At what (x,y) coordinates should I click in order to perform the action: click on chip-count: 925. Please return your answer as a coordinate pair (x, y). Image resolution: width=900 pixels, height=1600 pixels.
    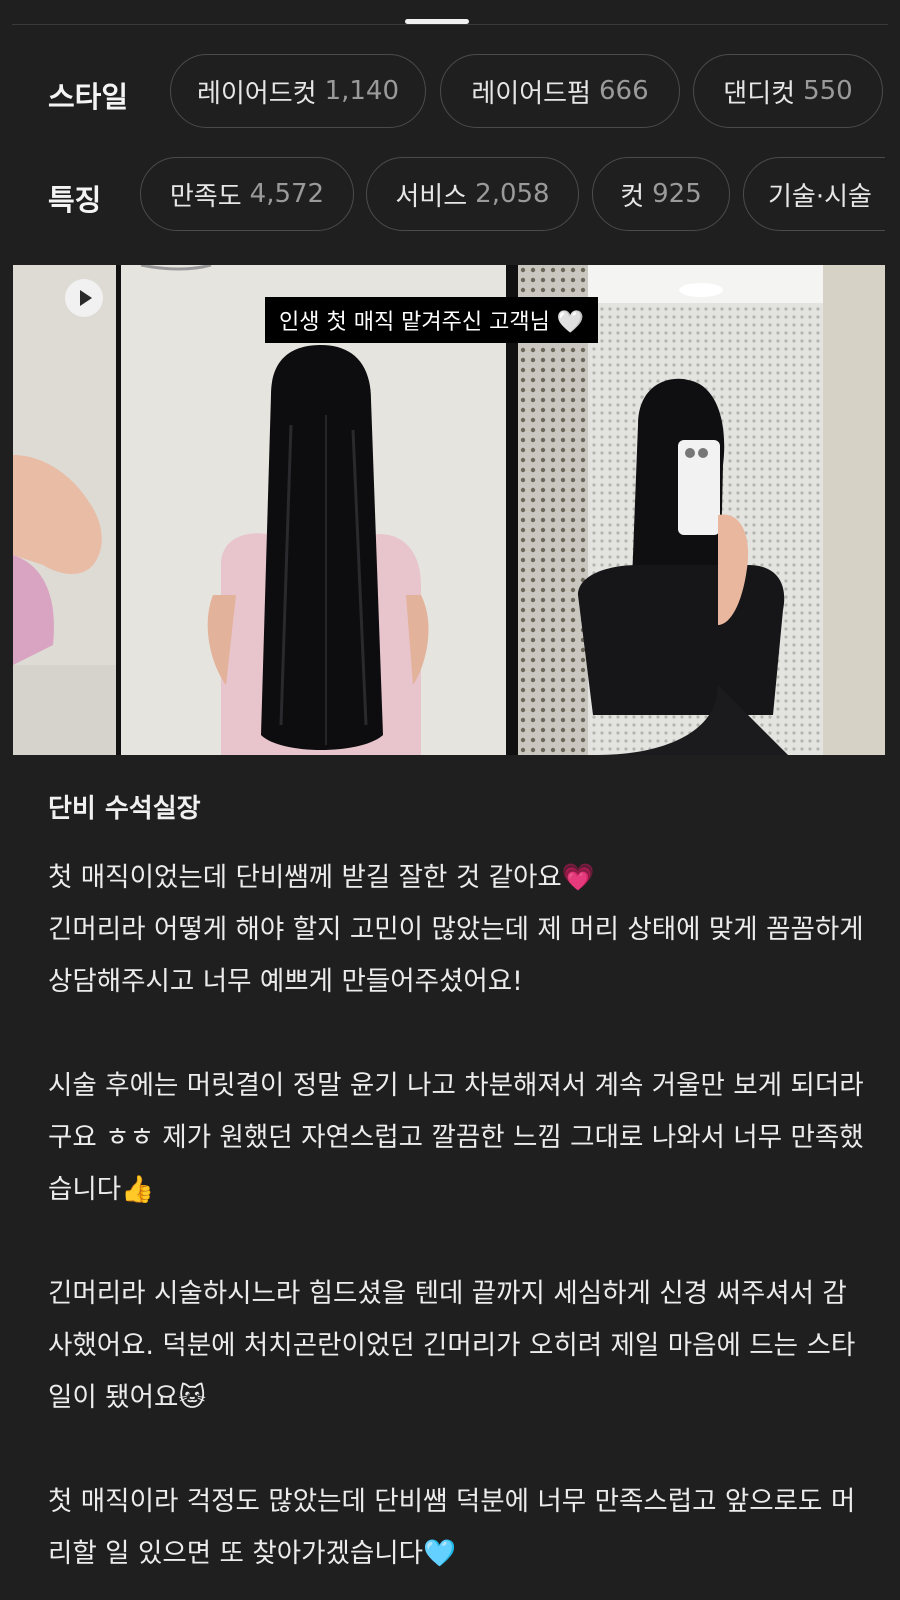
    Looking at the image, I should click on (677, 194).